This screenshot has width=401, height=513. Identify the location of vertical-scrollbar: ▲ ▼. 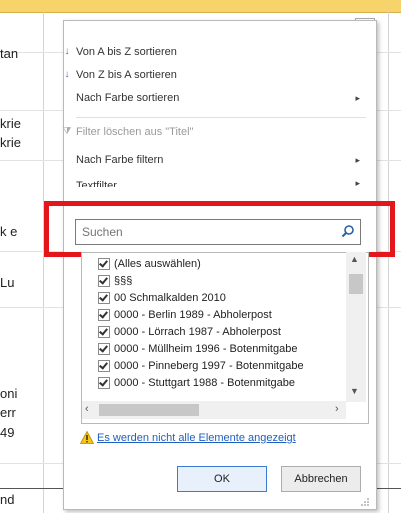
(356, 327).